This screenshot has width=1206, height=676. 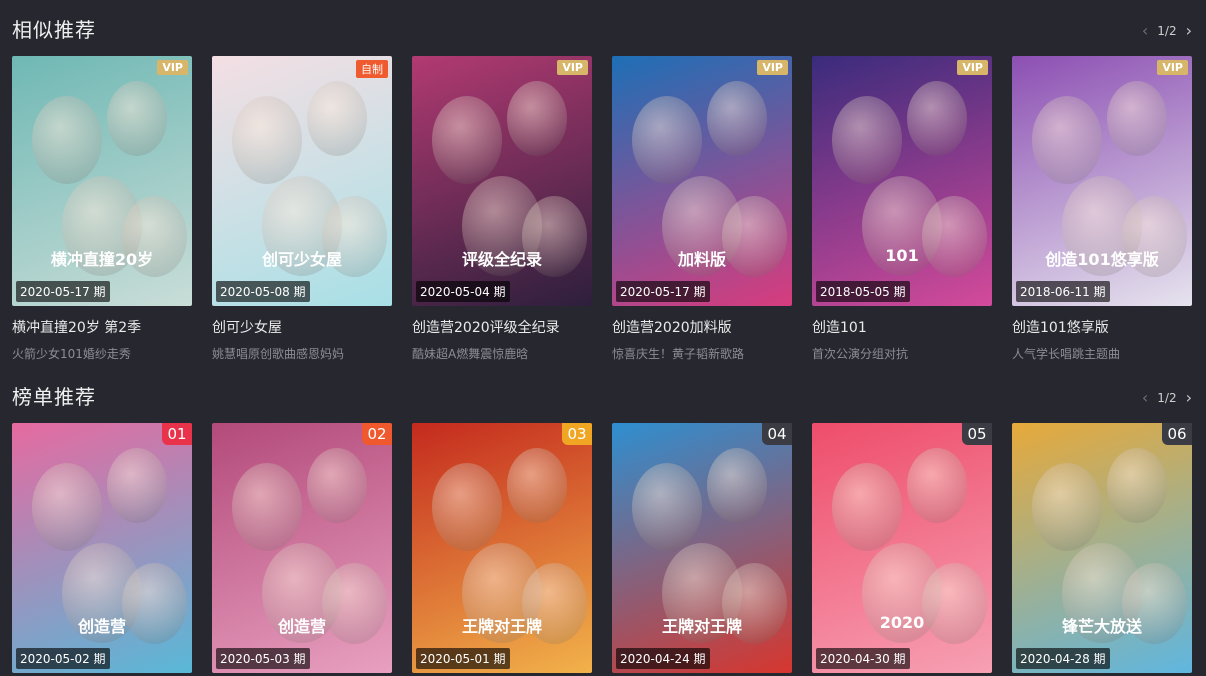 I want to click on video-poster: 创造营 02 2020-05-03 期, so click(x=302, y=548).